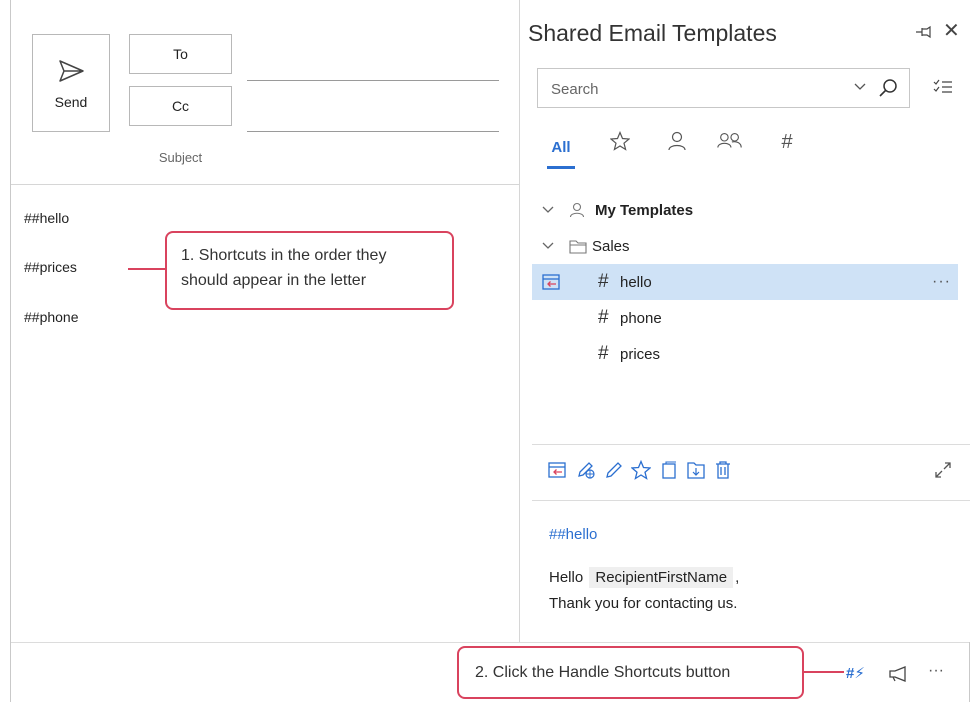 This screenshot has height=702, width=980. Describe the element at coordinates (855, 673) in the screenshot. I see `handle-shortcuts-icon: #⚡` at that location.